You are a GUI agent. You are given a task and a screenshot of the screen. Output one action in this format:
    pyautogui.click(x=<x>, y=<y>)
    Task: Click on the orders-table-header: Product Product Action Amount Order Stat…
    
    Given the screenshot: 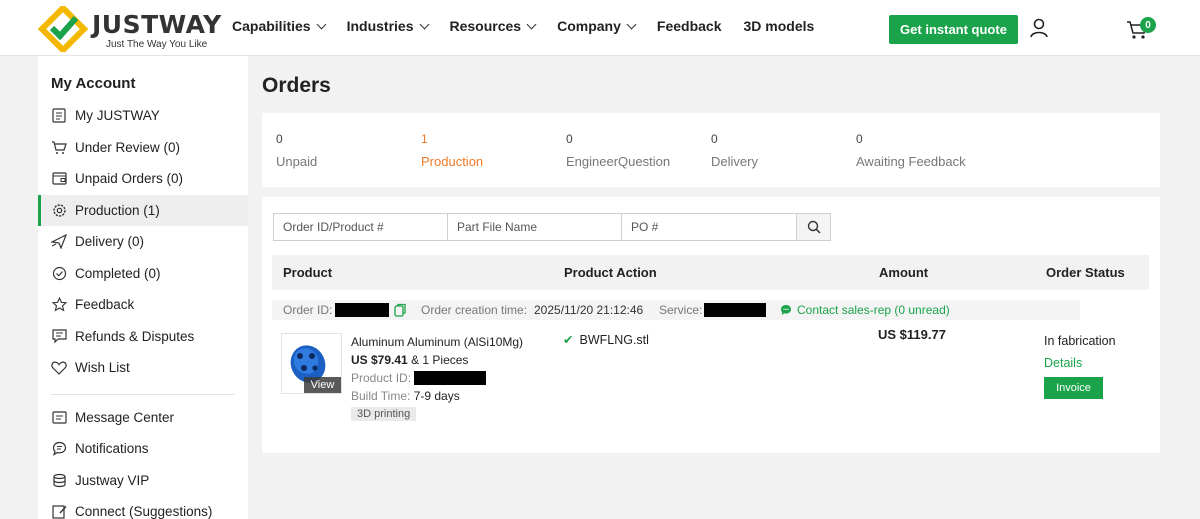 What is the action you would take?
    pyautogui.click(x=710, y=272)
    